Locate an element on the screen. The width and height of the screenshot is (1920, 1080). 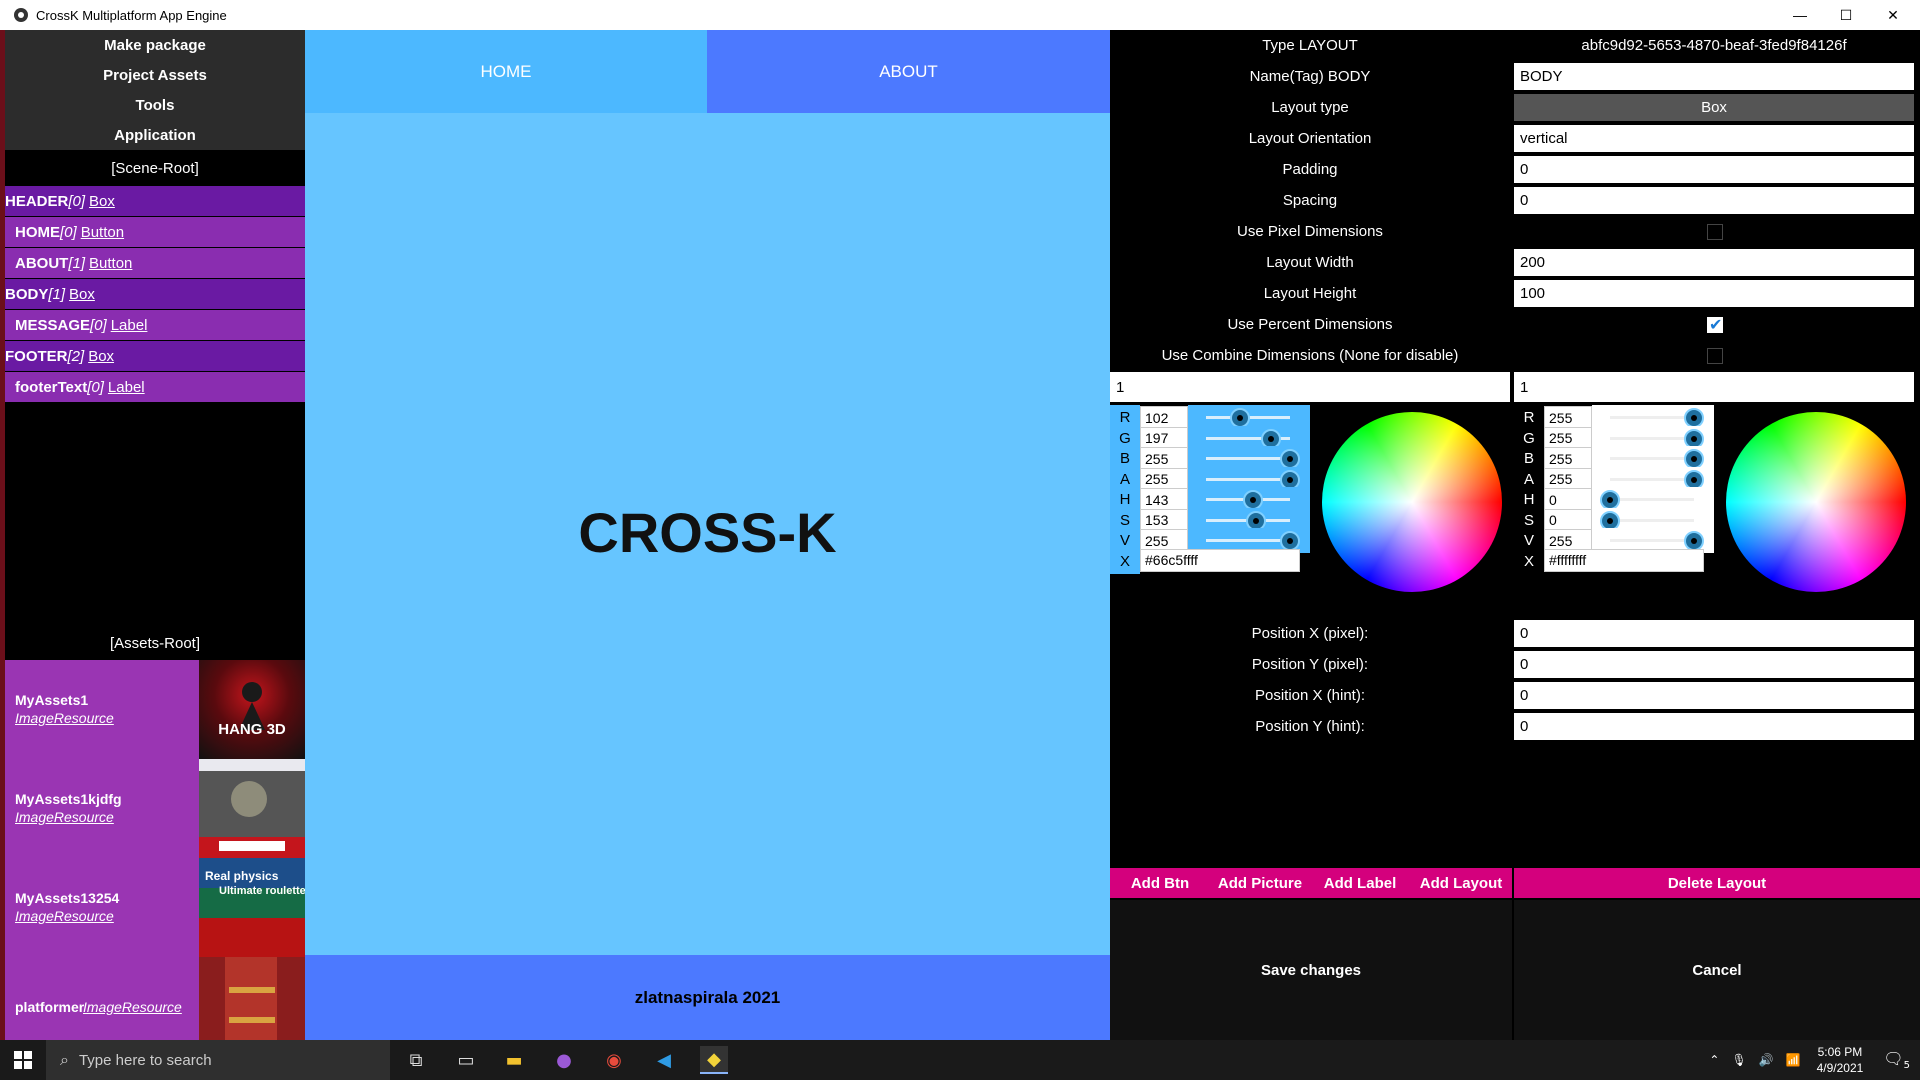
picker-hex-row: X #66c5ffff is located at coordinates (1210, 561).